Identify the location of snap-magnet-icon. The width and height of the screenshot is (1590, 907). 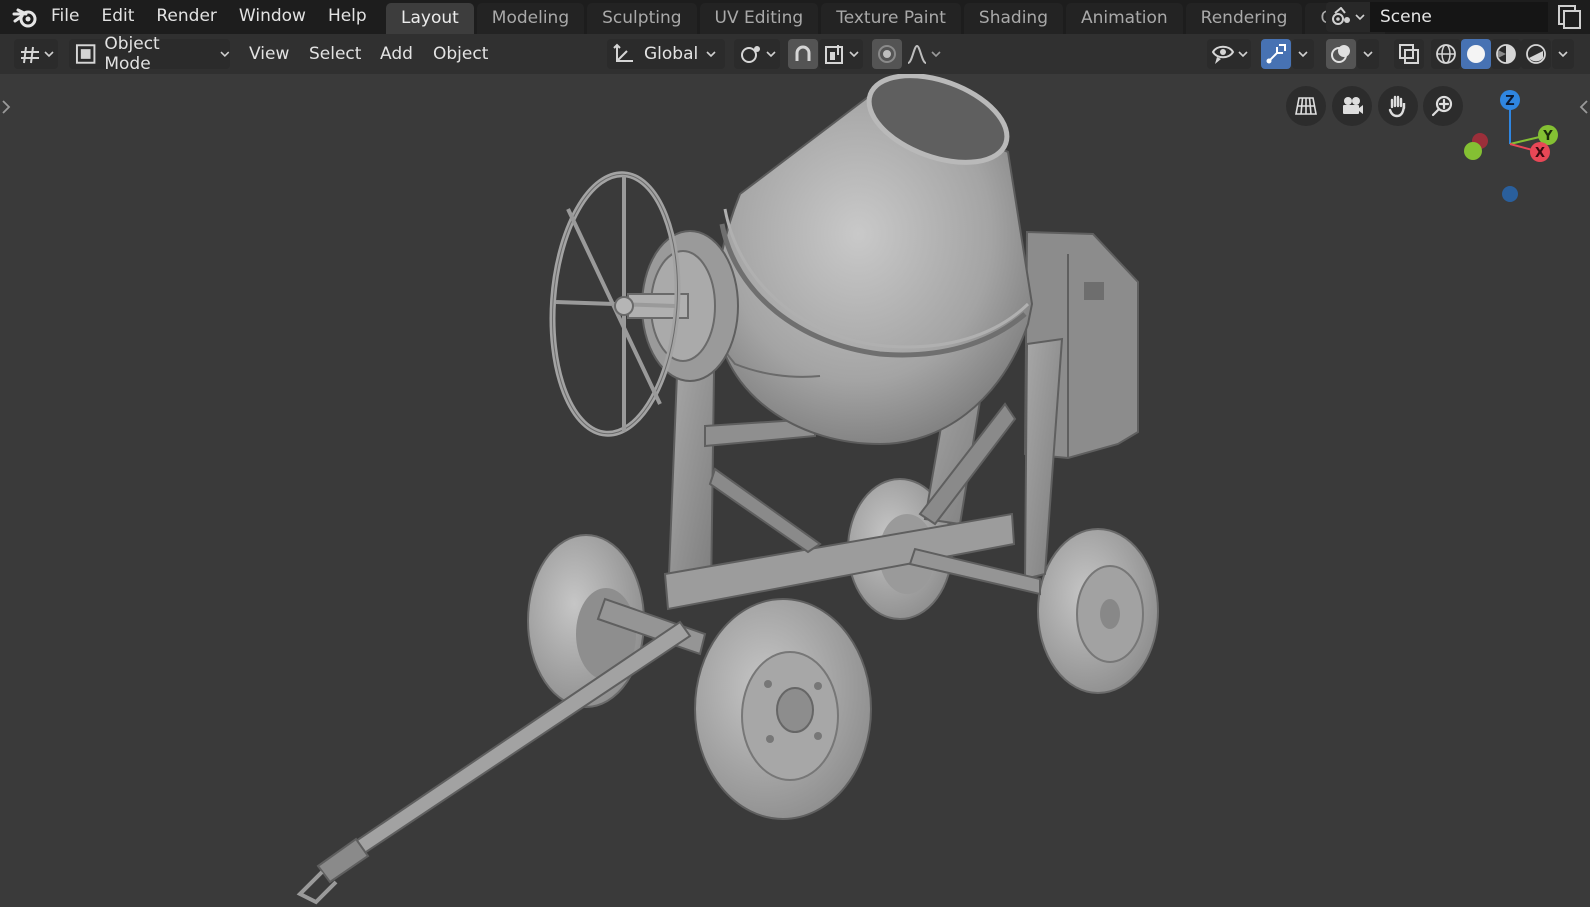
(803, 53).